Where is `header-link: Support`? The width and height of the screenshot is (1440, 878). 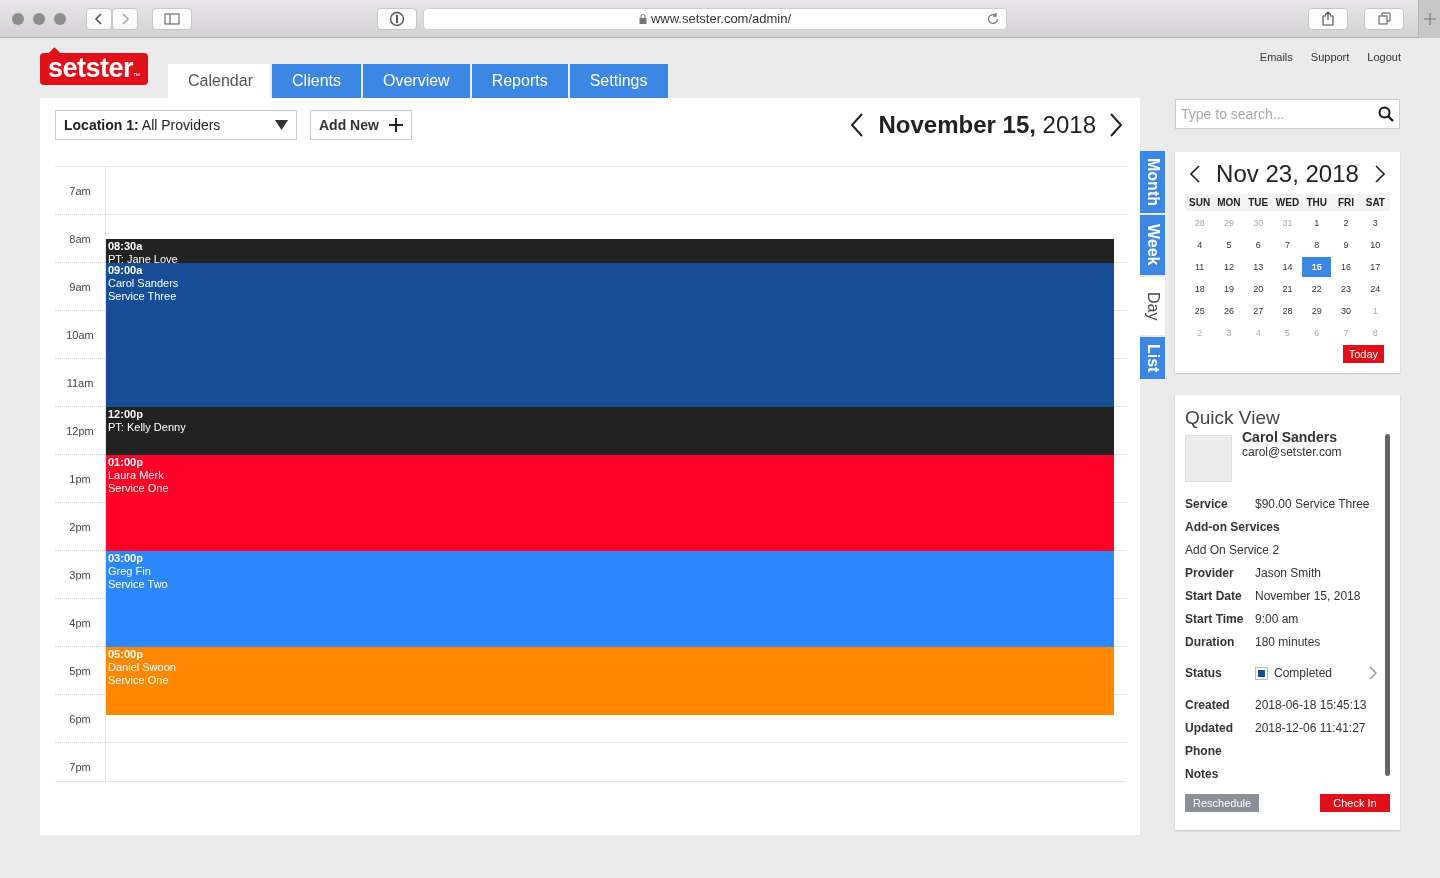 header-link: Support is located at coordinates (1330, 57).